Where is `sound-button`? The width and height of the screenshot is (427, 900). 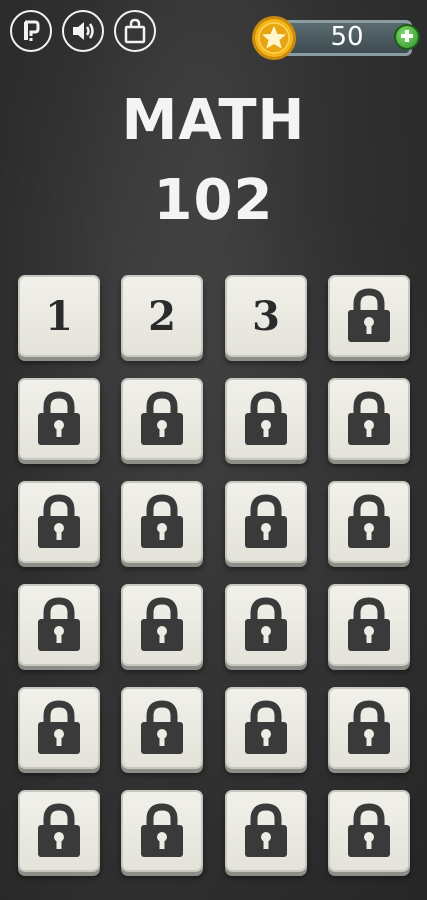
sound-button is located at coordinates (83, 31).